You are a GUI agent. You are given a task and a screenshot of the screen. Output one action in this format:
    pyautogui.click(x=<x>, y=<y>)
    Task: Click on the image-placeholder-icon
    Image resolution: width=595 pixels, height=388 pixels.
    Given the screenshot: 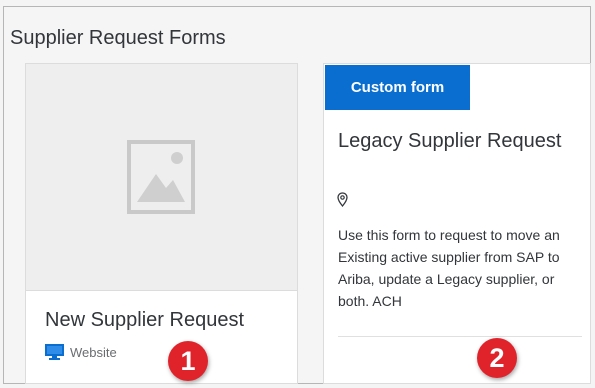 What is the action you would take?
    pyautogui.click(x=161, y=177)
    